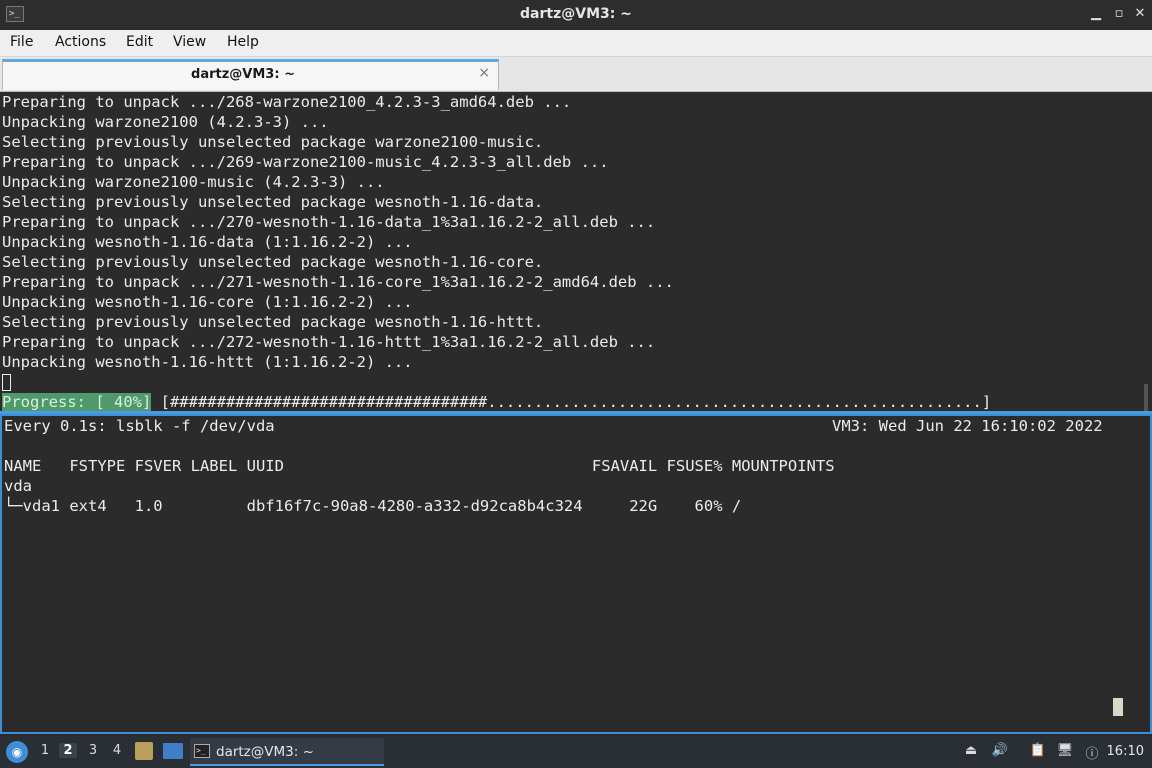  I want to click on window-title: dartz@VM3: ~, so click(576, 14).